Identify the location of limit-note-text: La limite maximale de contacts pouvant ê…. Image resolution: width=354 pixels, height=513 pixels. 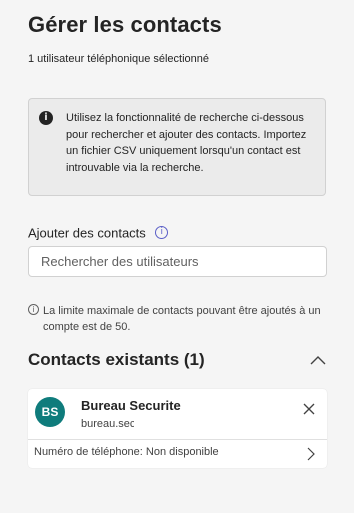
(182, 319).